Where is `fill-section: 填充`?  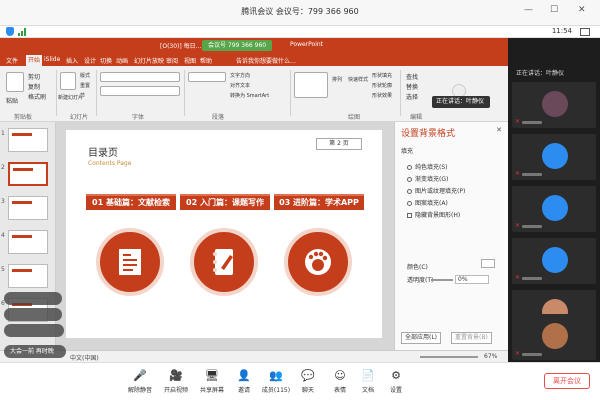 fill-section: 填充 is located at coordinates (407, 150).